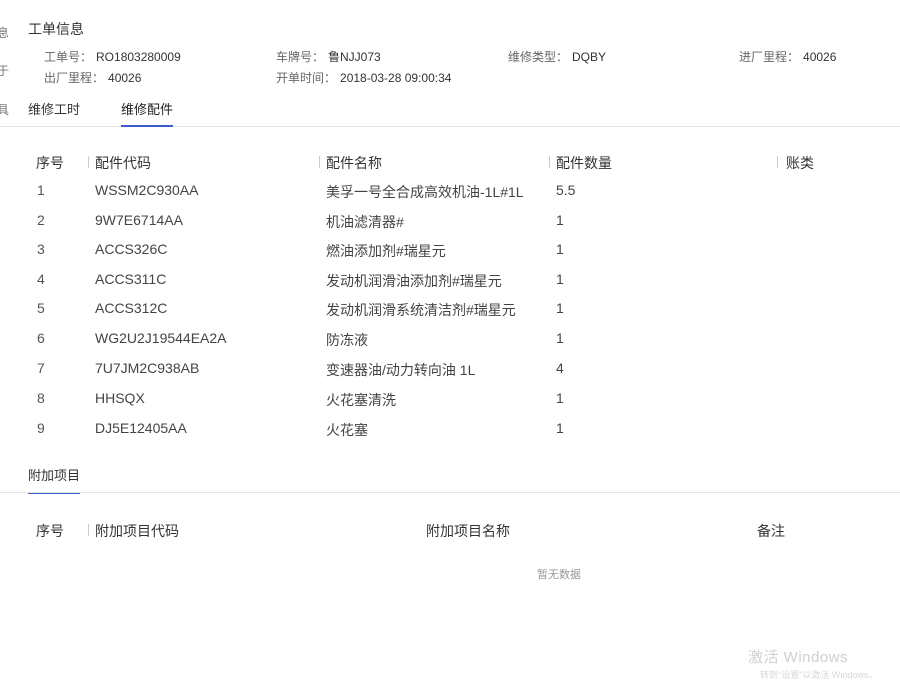 This screenshot has height=681, width=900. What do you see at coordinates (450, 111) in the screenshot?
I see `detail-tabs: 维修工时 维修配件` at bounding box center [450, 111].